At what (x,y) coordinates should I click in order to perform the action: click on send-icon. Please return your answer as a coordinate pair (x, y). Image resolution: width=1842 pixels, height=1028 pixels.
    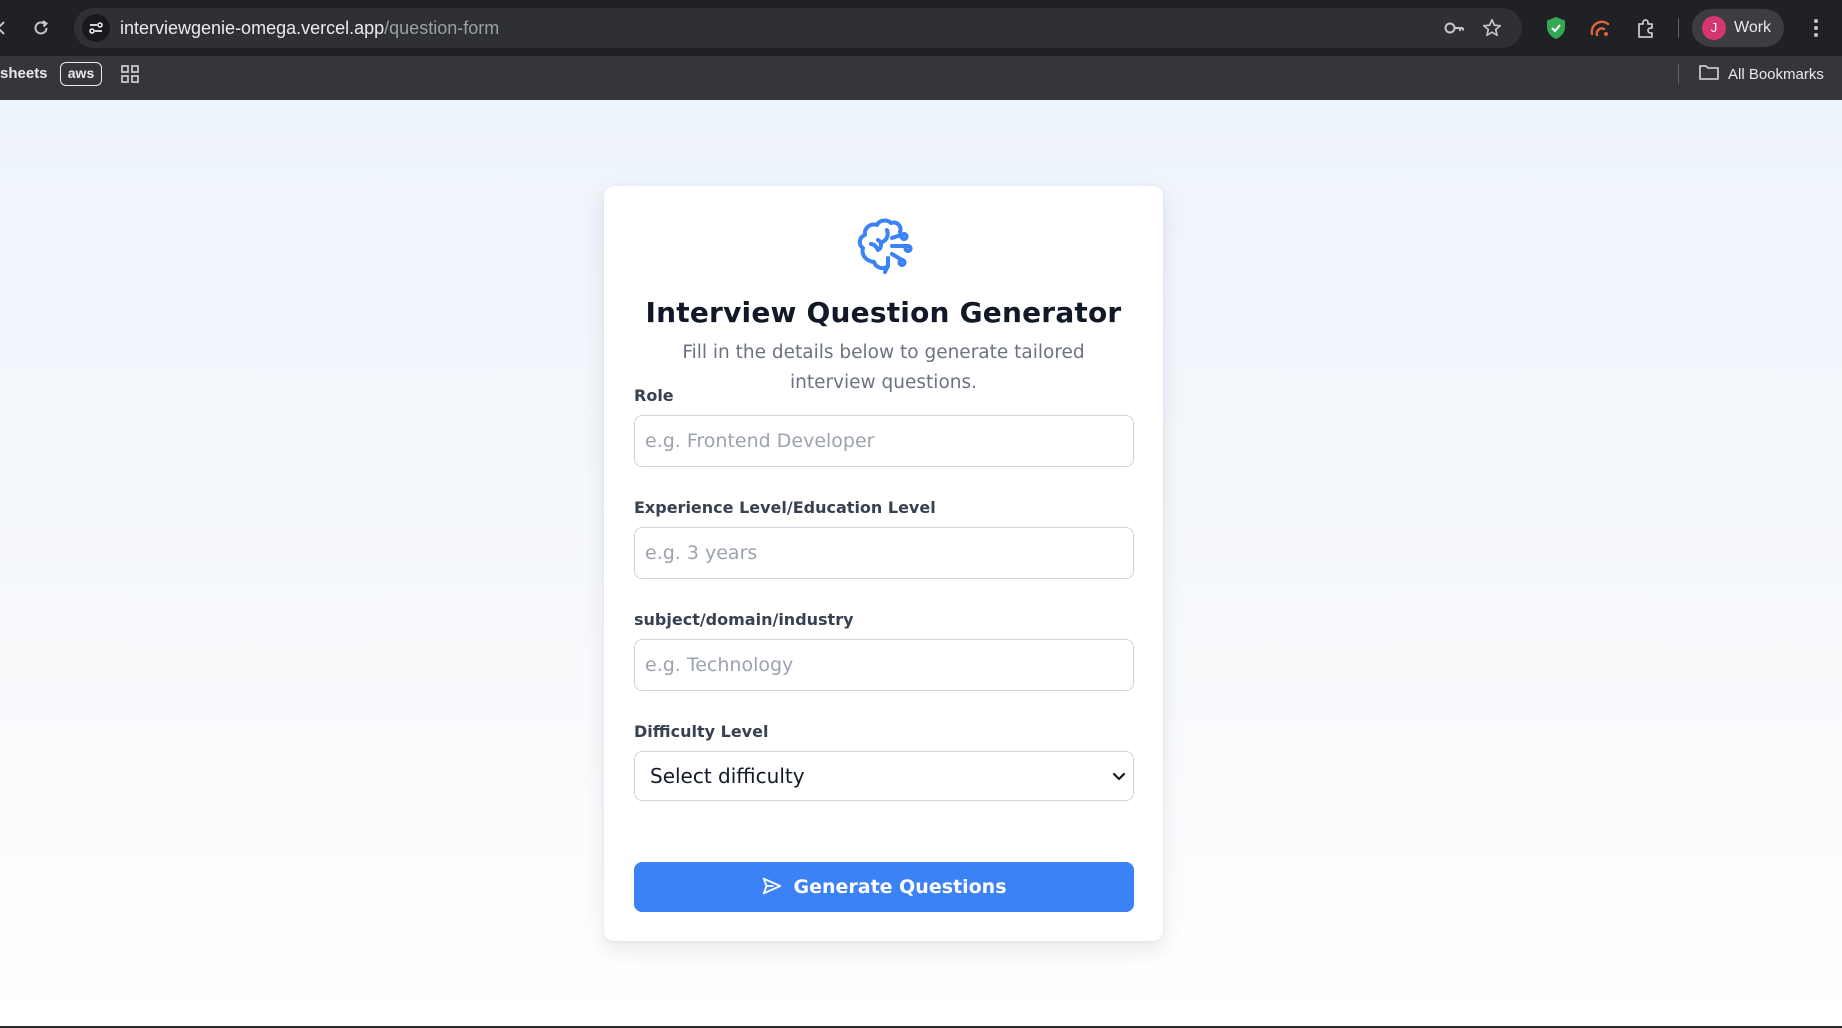
    Looking at the image, I should click on (772, 887).